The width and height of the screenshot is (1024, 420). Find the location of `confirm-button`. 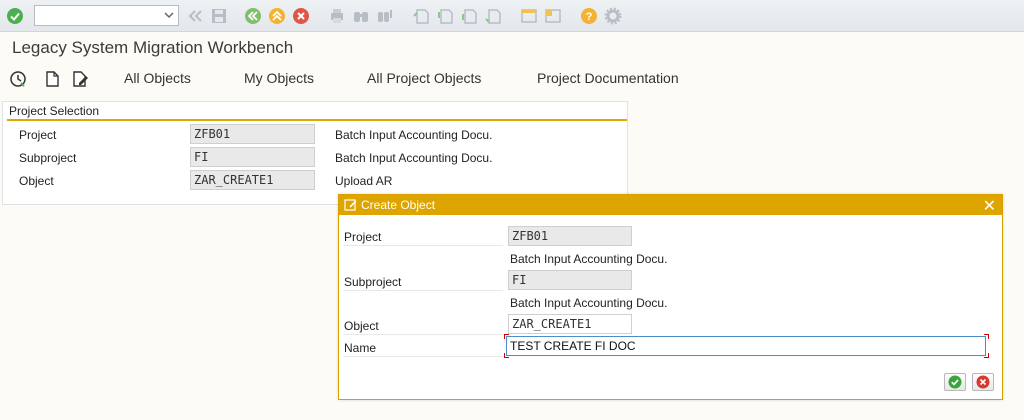

confirm-button is located at coordinates (955, 382).